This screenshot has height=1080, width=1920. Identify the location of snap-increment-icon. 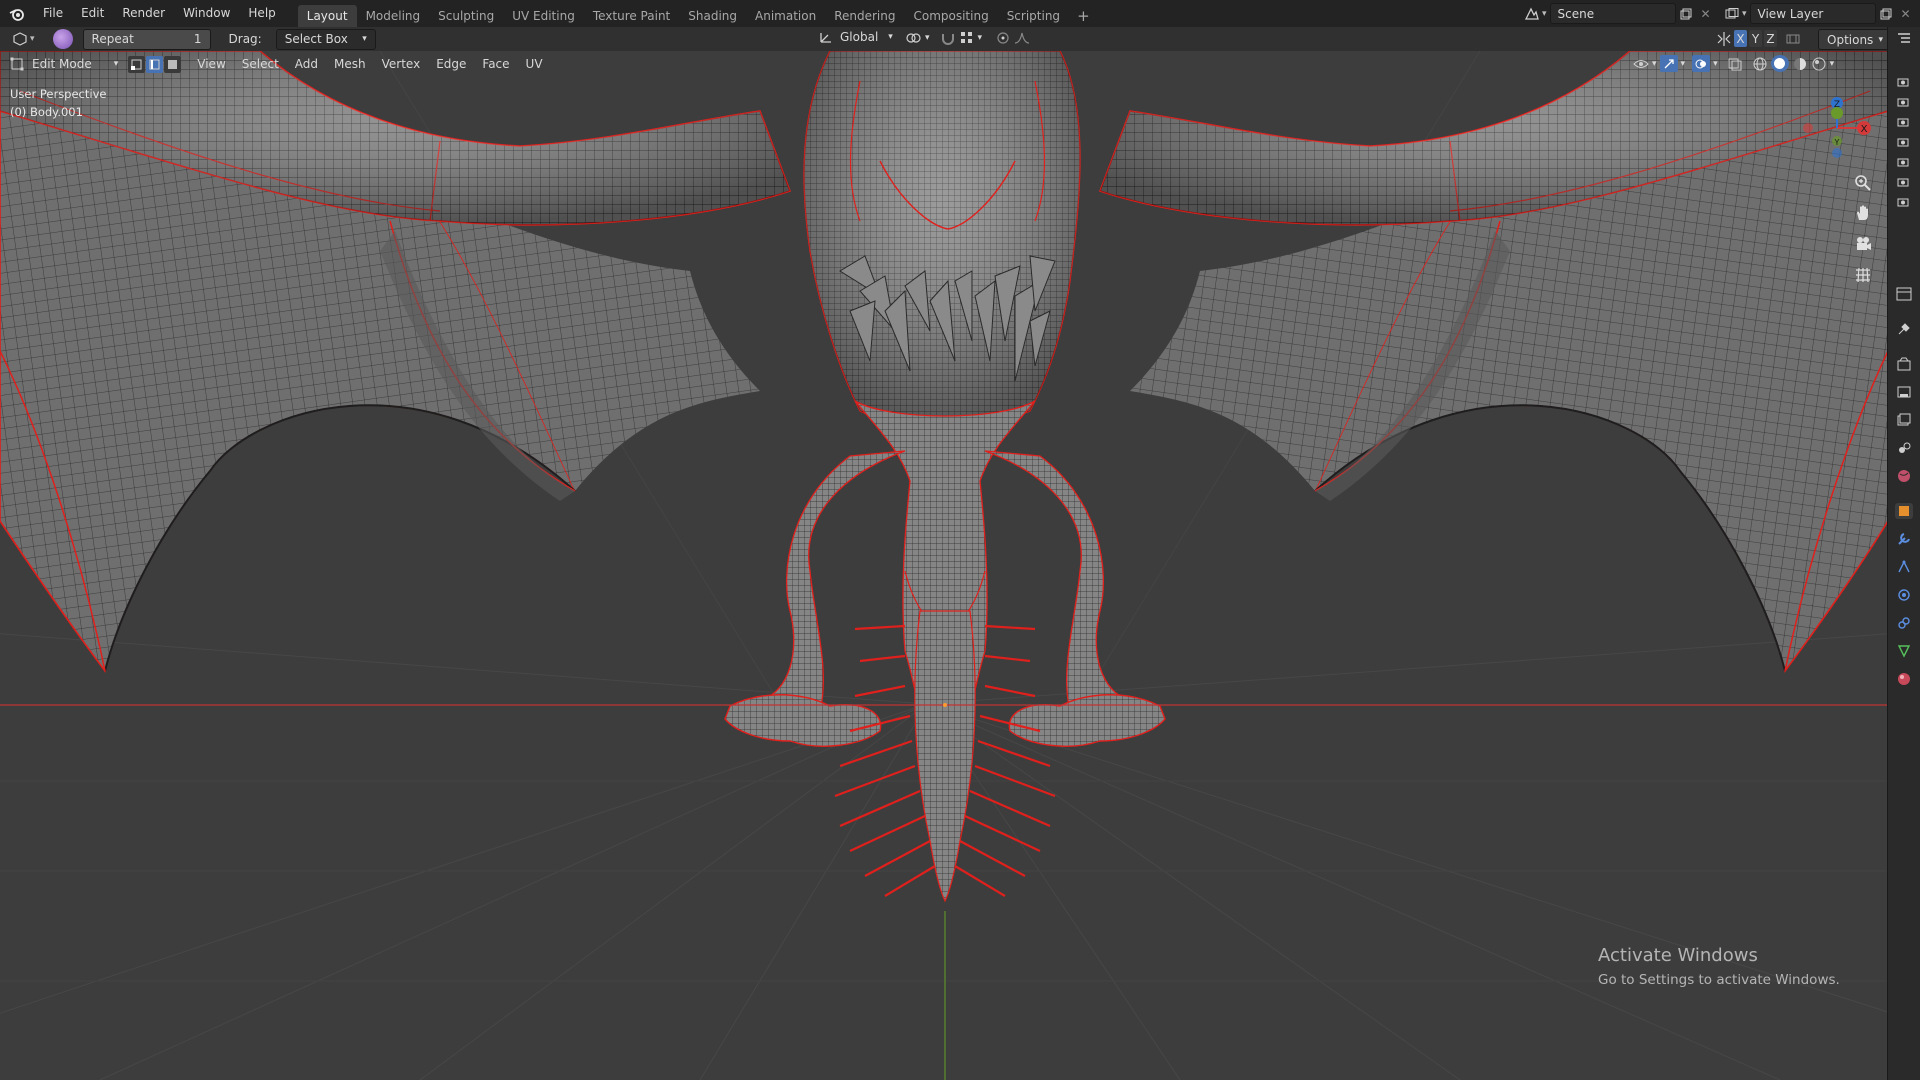
(967, 38).